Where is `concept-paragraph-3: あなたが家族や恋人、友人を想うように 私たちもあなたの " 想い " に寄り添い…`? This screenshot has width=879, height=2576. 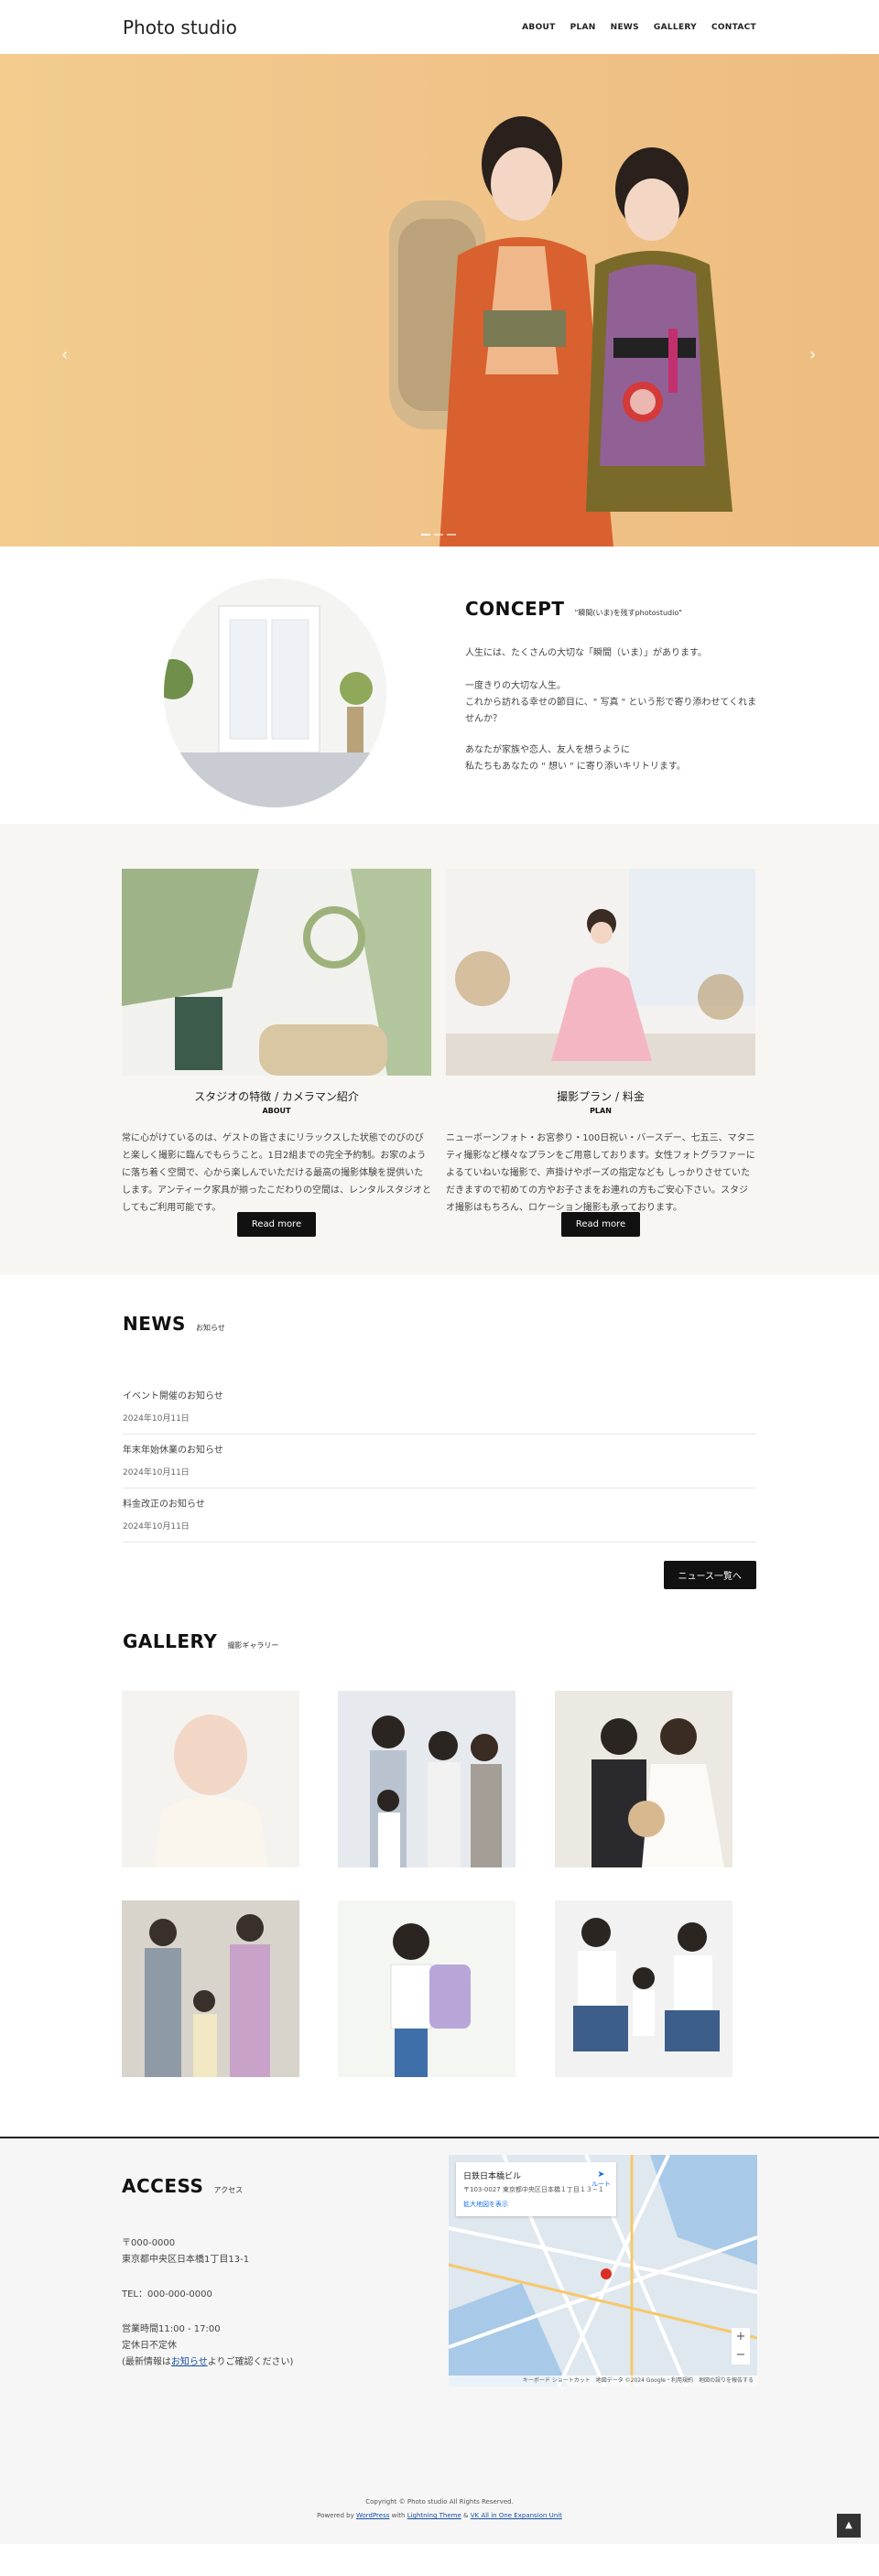 concept-paragraph-3: あなたが家族や恋人、友人を想うように 私たちもあなたの " 想い " に寄り添い… is located at coordinates (576, 759).